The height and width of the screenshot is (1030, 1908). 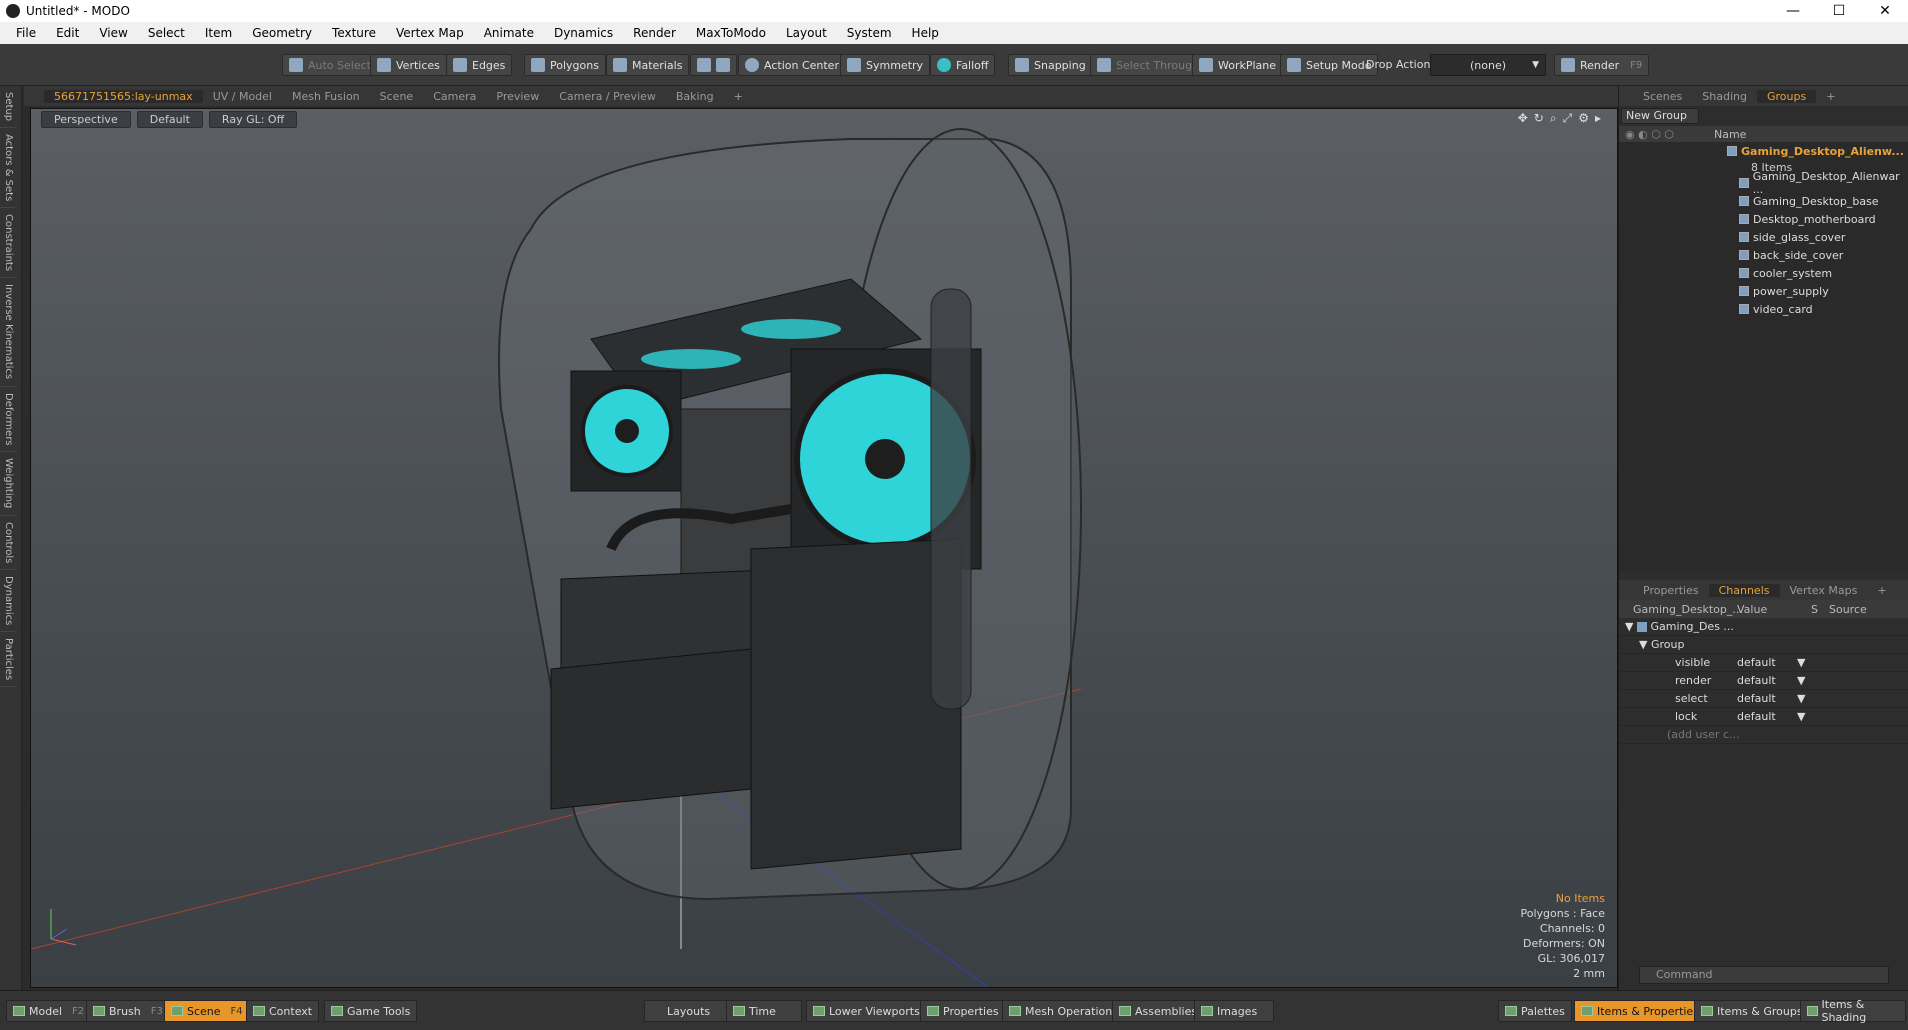 What do you see at coordinates (1763, 645) in the screenshot?
I see `channel-group-row: ▼ Group` at bounding box center [1763, 645].